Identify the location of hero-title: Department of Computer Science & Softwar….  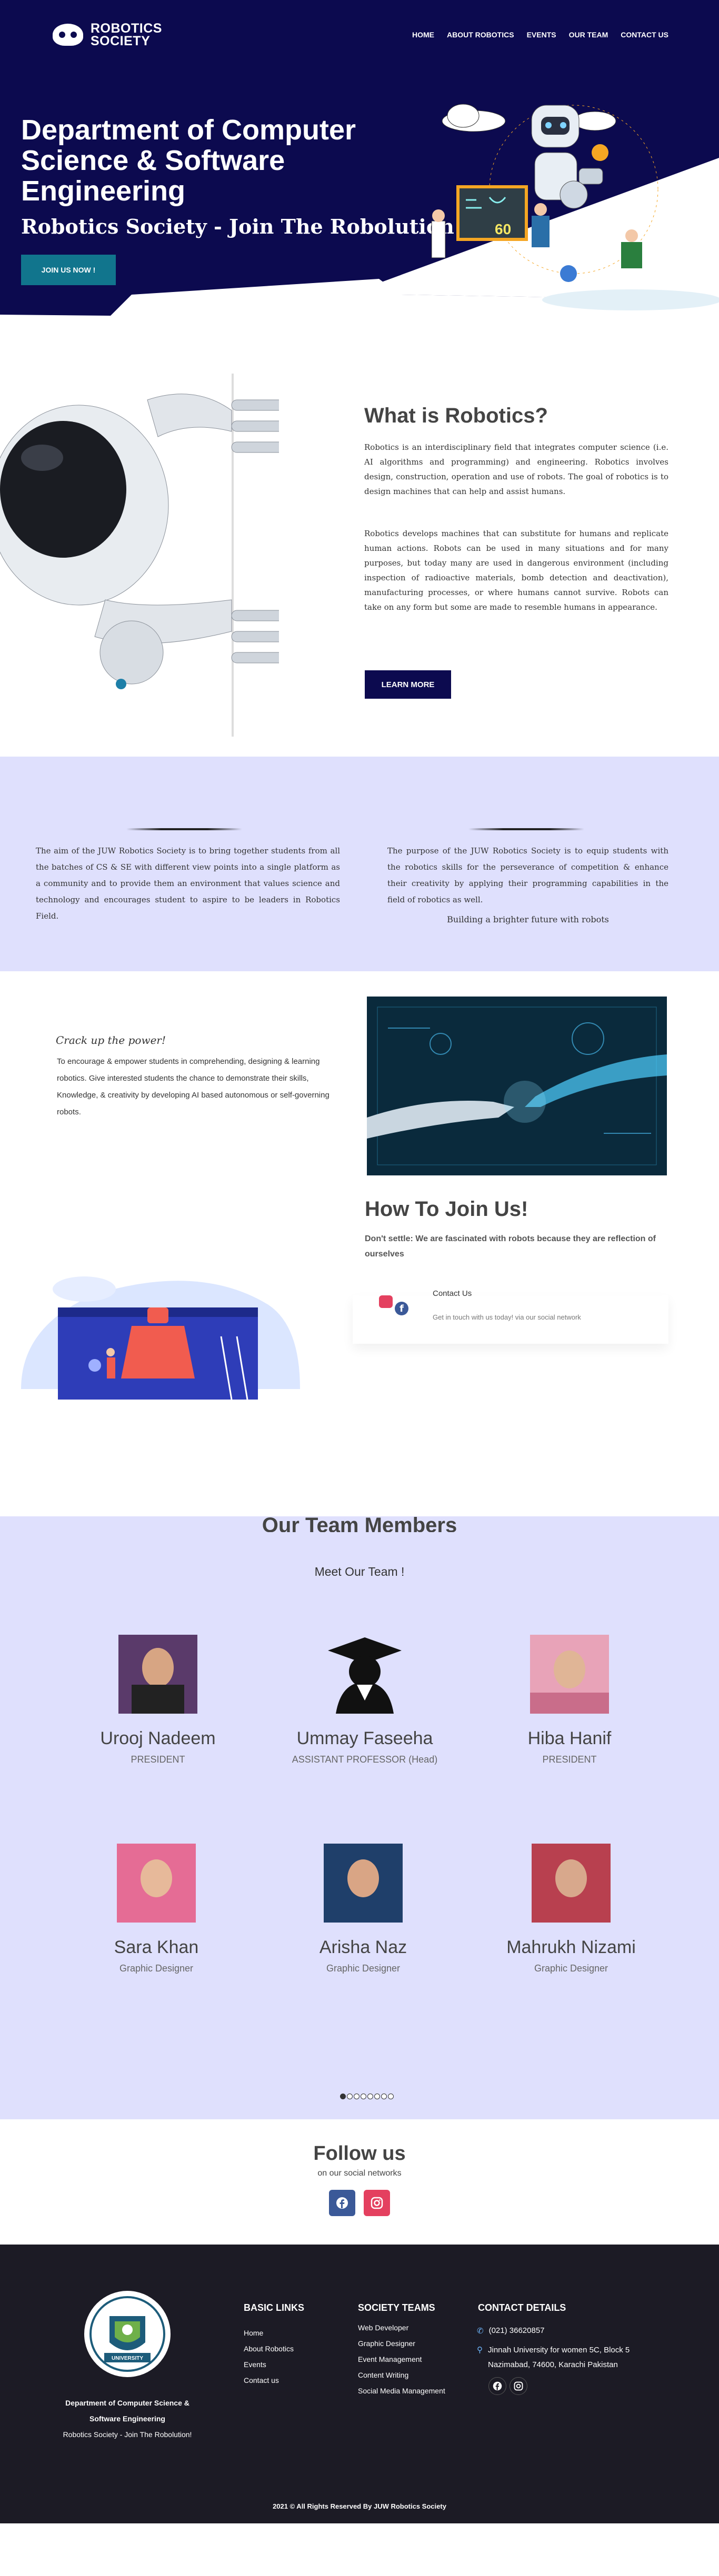
(188, 160).